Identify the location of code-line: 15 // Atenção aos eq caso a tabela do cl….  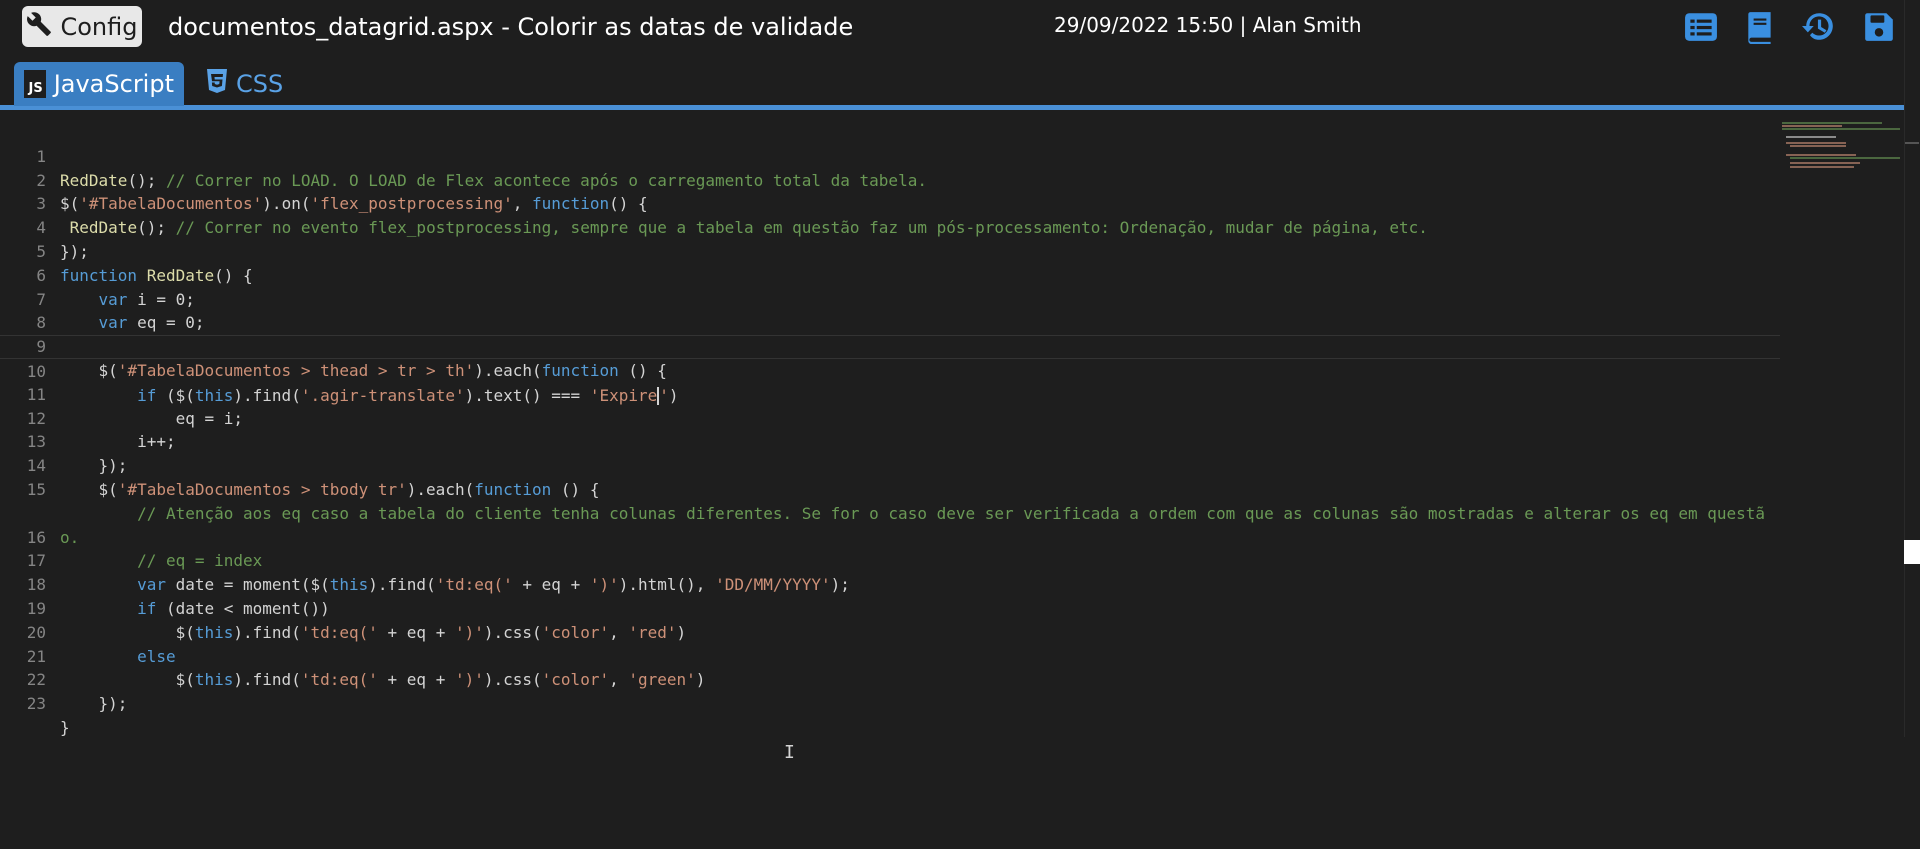
(890, 500).